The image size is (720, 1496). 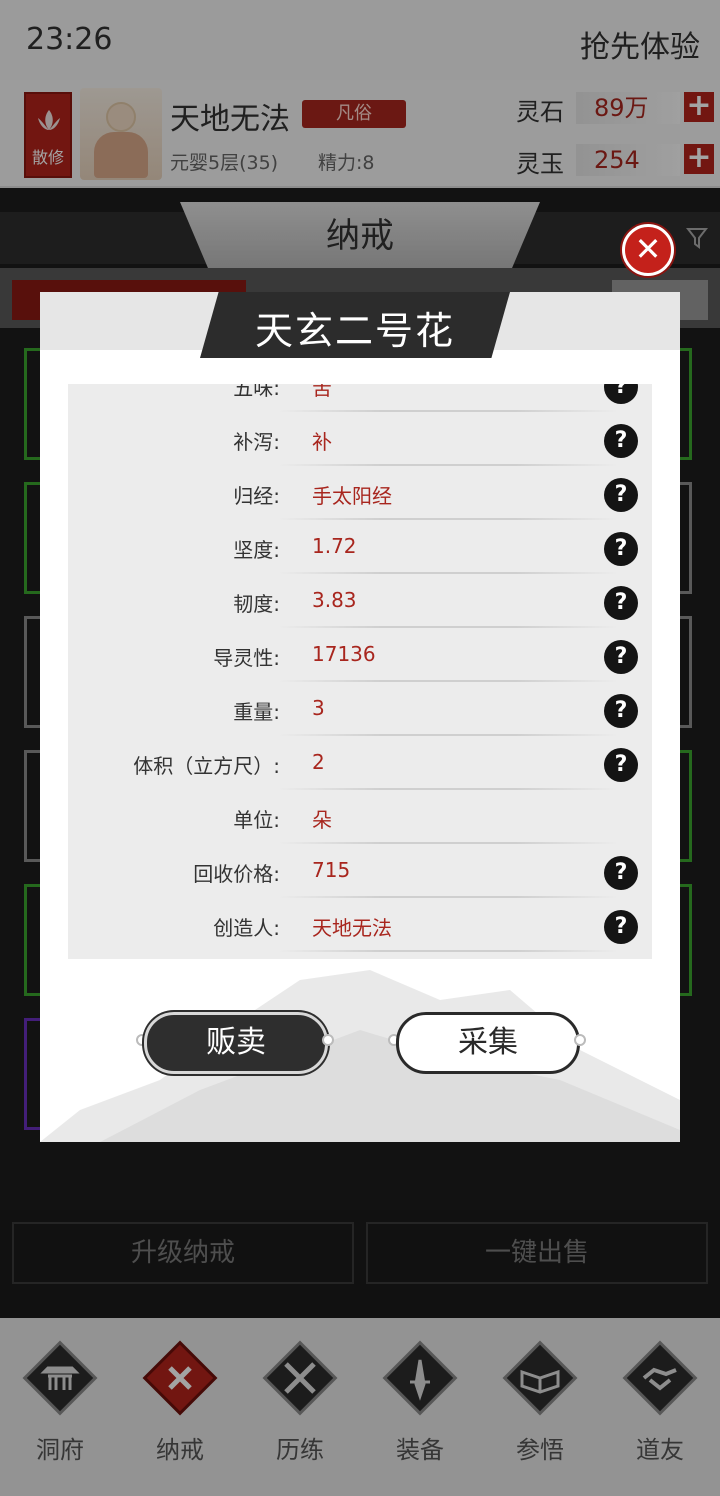 I want to click on attribute-row: 导灵性: 17136 ?, so click(x=360, y=657).